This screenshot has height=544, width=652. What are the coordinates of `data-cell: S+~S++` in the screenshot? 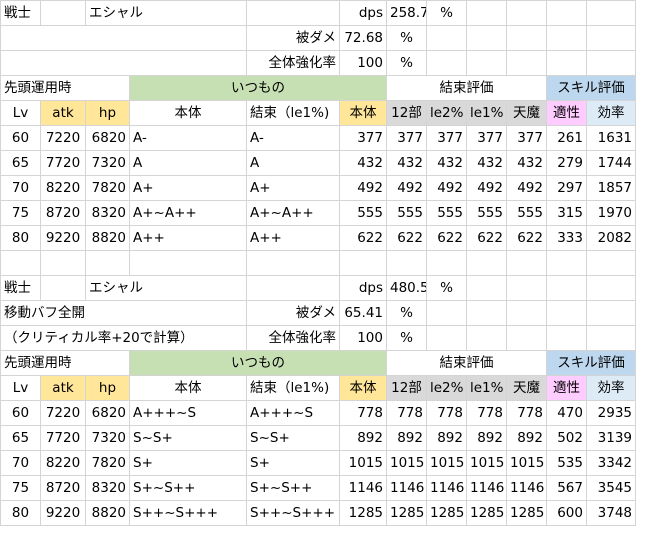 It's located at (188, 488).